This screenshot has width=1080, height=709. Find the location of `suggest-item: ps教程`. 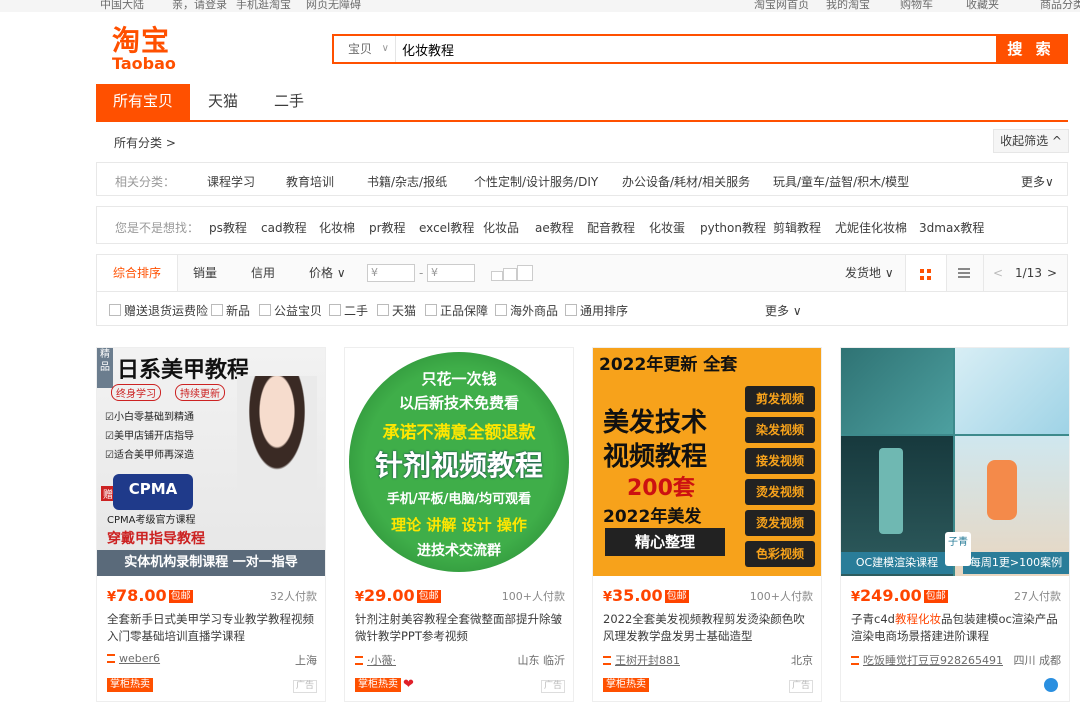

suggest-item: ps教程 is located at coordinates (228, 227).